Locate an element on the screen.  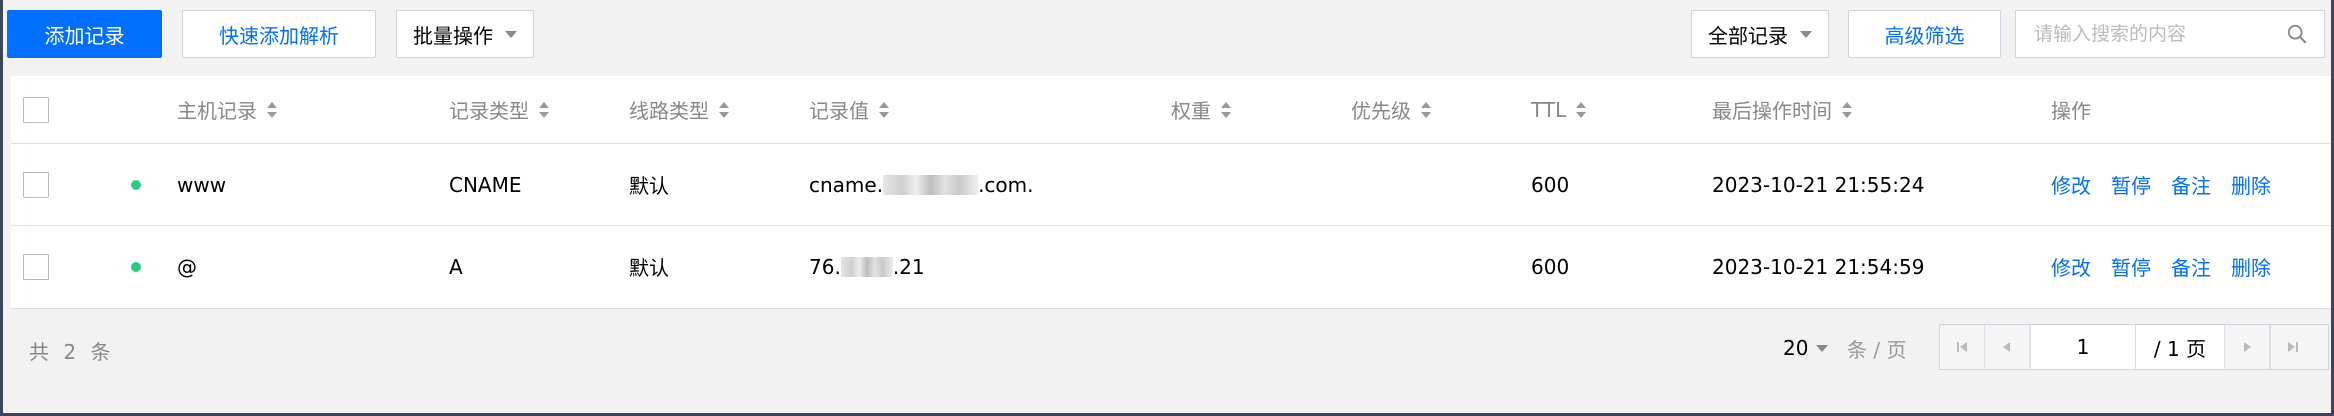
next-page-button is located at coordinates (2247, 347).